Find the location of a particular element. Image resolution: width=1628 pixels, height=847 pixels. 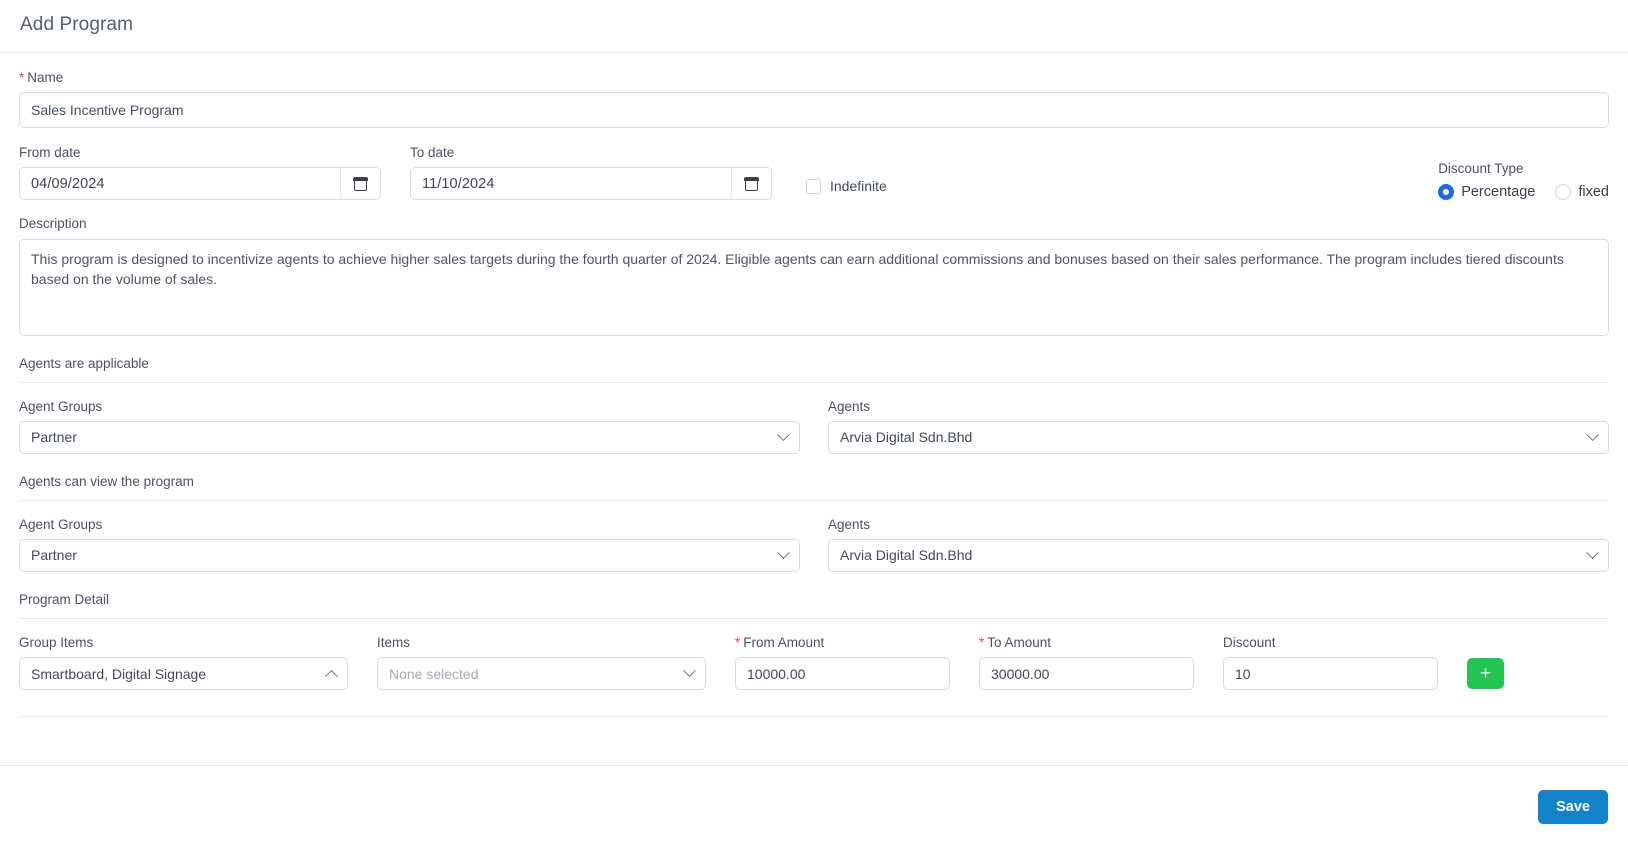

to-amount-label-text: To Amount is located at coordinates (1019, 642).